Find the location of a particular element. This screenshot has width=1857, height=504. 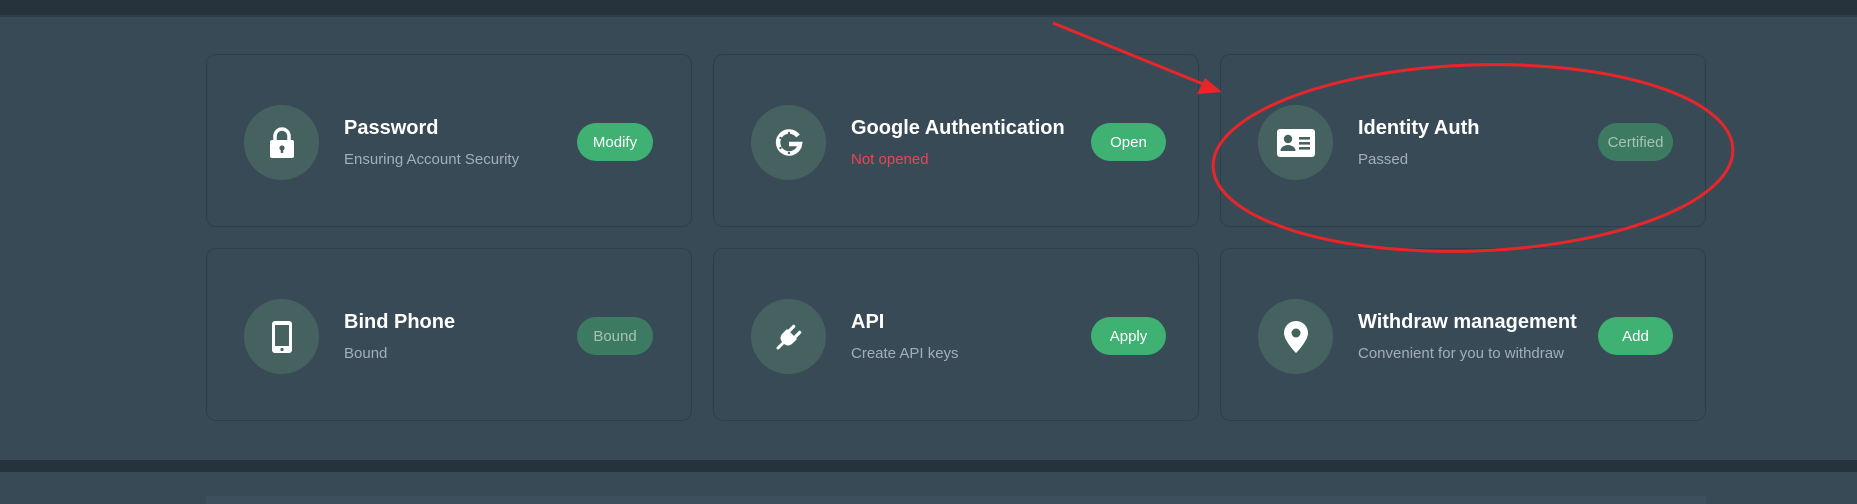

card-title: Password is located at coordinates (391, 128).